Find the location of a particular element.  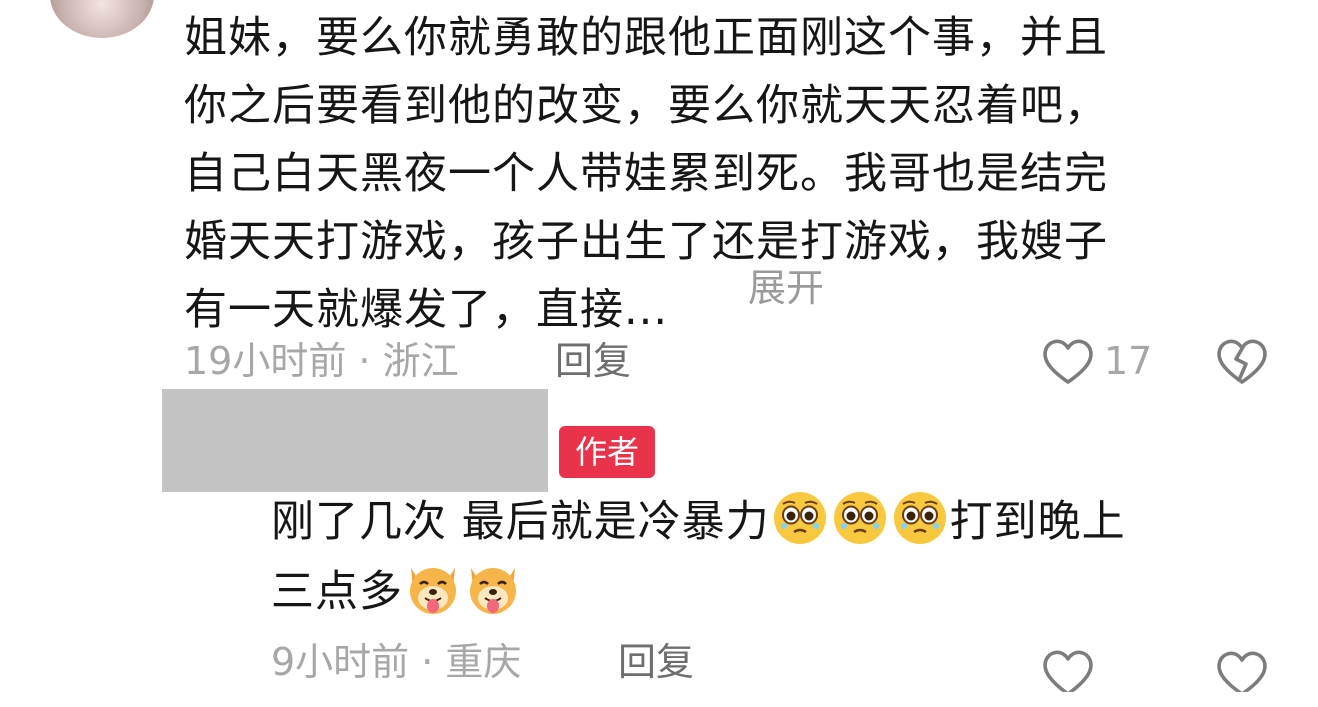

author-badge: 作者 is located at coordinates (607, 452).